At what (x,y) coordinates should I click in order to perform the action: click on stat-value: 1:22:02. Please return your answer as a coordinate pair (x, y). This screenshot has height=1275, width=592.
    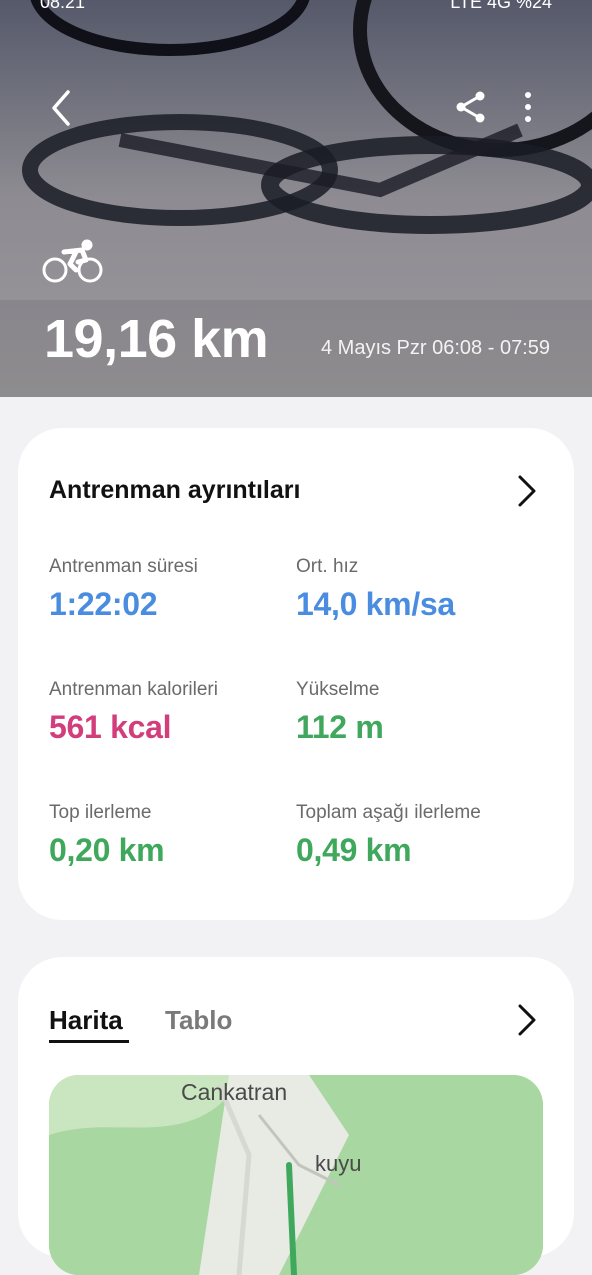
    Looking at the image, I should click on (103, 604).